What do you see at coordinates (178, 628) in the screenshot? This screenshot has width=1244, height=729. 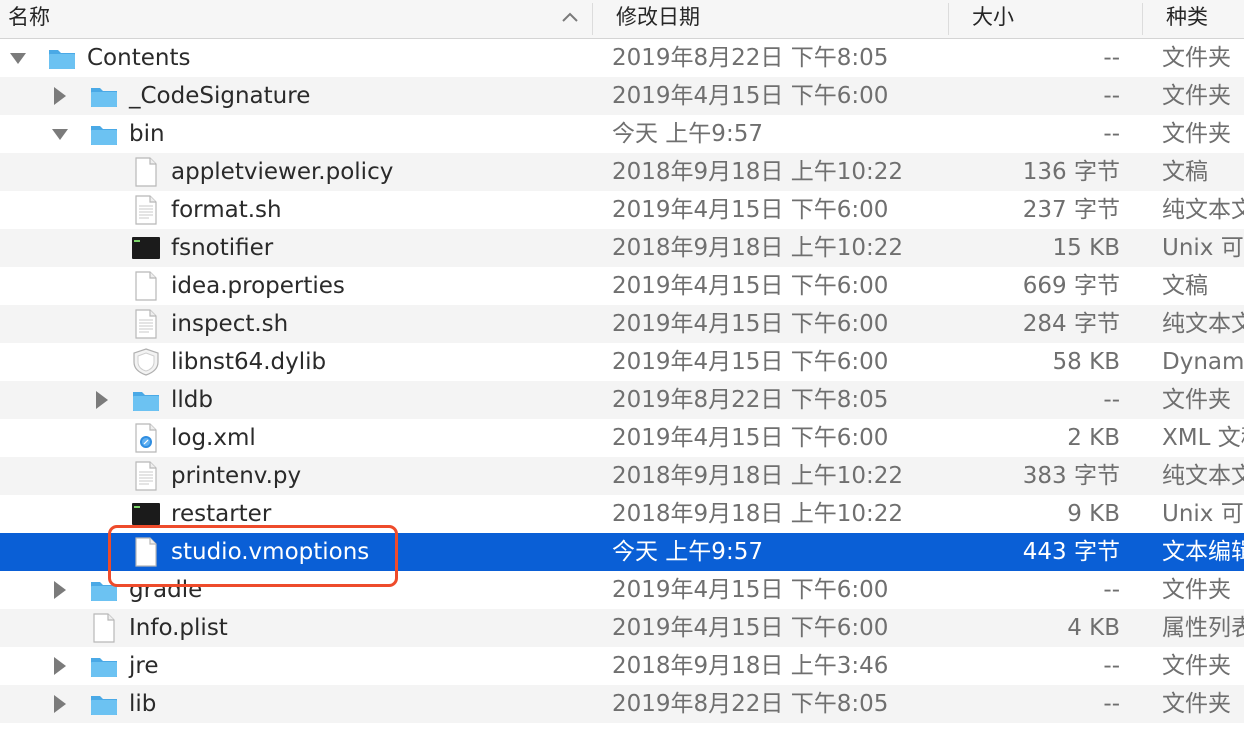 I see `file-name: Info.plist` at bounding box center [178, 628].